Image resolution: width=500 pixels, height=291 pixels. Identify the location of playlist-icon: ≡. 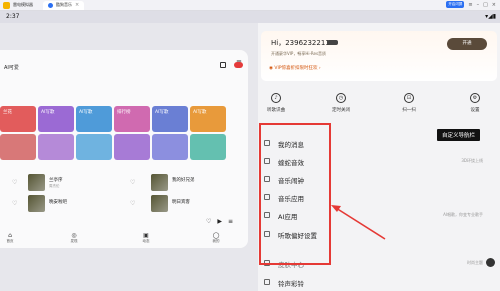
(230, 221).